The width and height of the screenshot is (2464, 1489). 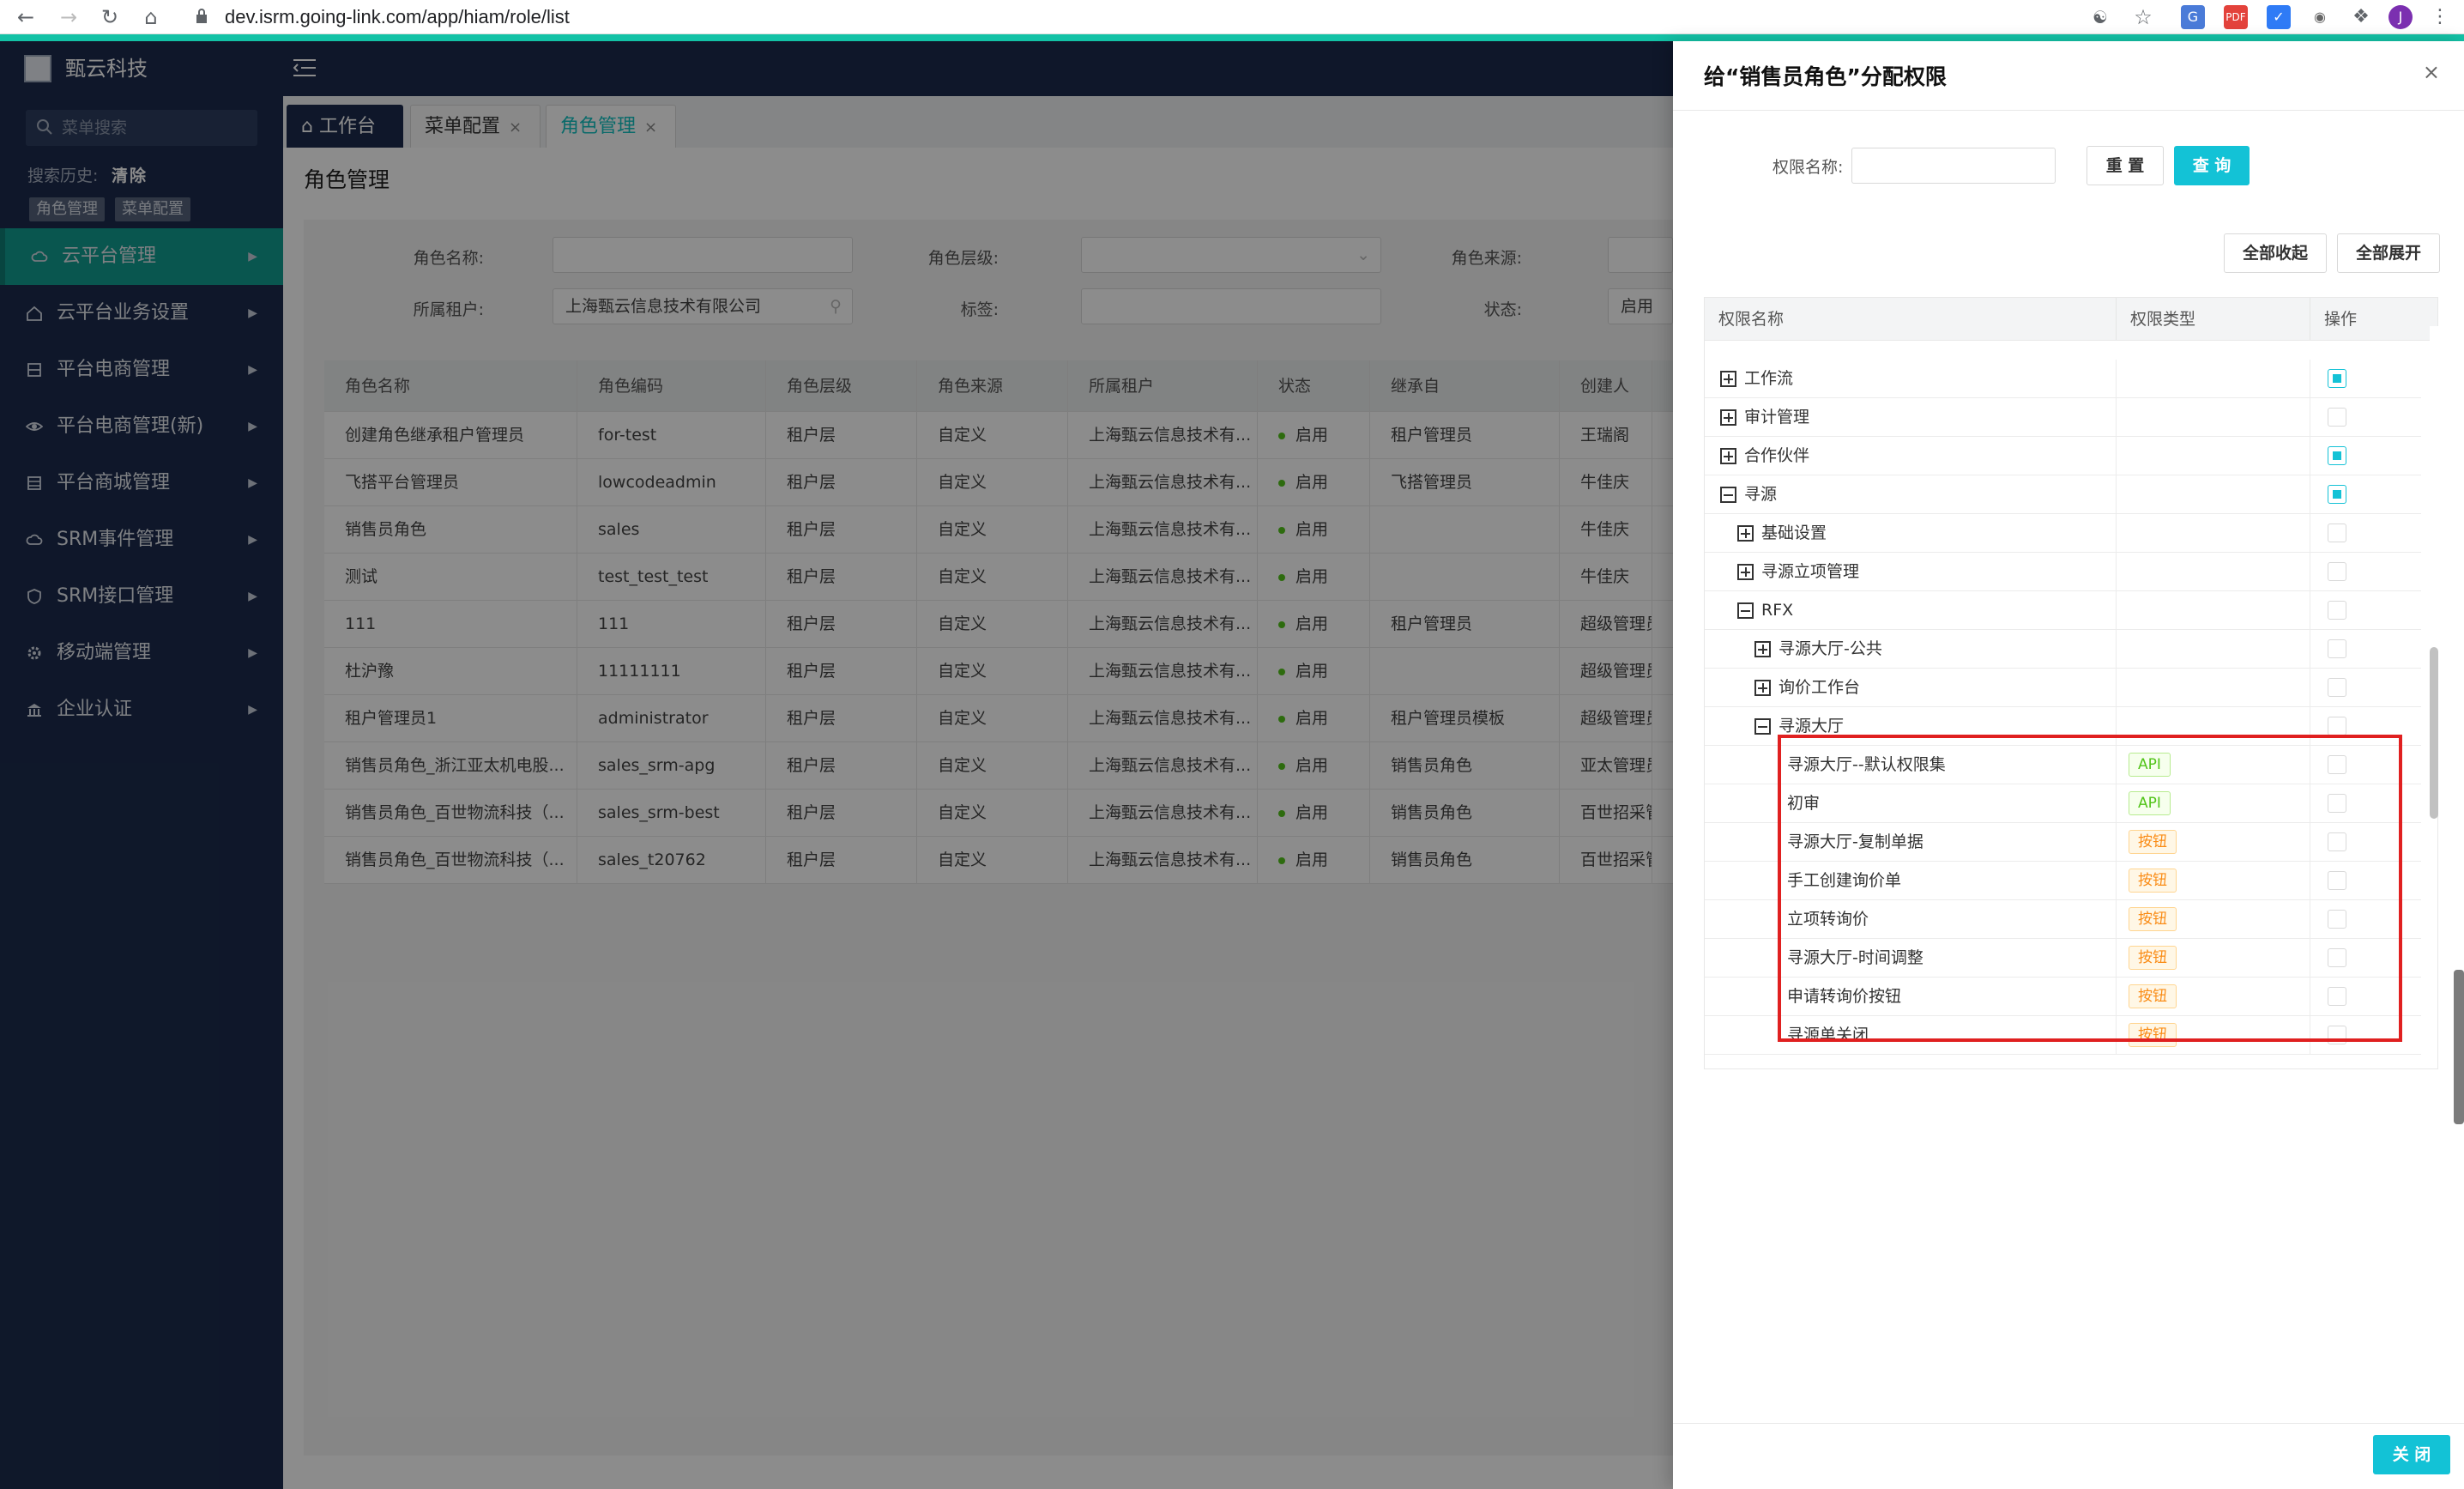 What do you see at coordinates (2193, 17) in the screenshot?
I see `translate-extension-icon: G` at bounding box center [2193, 17].